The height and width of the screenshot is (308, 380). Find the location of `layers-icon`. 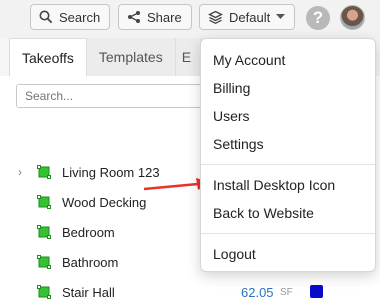

layers-icon is located at coordinates (215, 17).